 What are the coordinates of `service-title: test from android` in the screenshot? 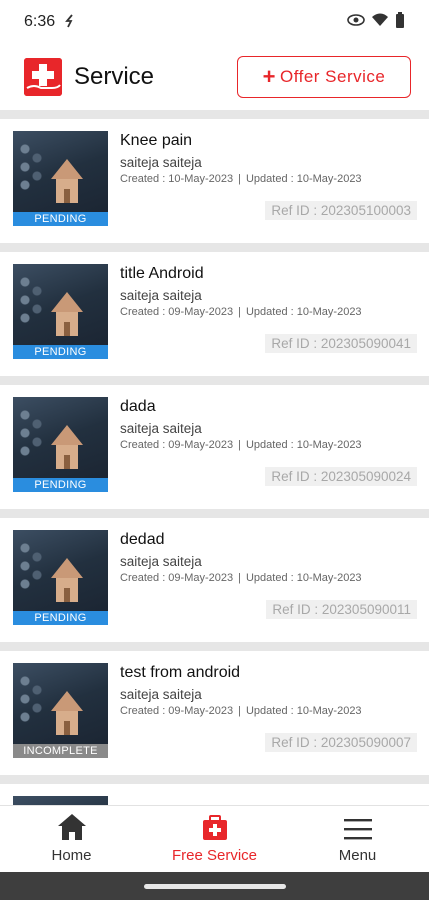 It's located at (180, 672).